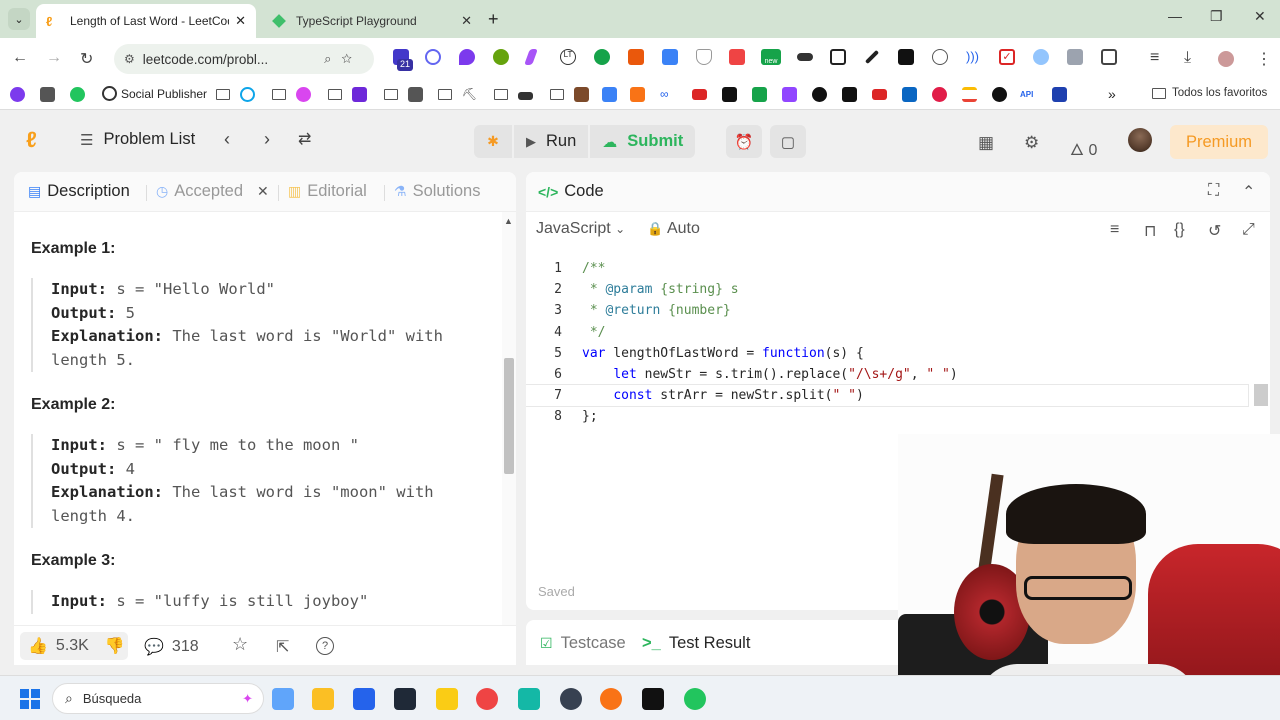 This screenshot has width=1280, height=720. I want to click on bookmark-meta-icon: ∞, so click(670, 94).